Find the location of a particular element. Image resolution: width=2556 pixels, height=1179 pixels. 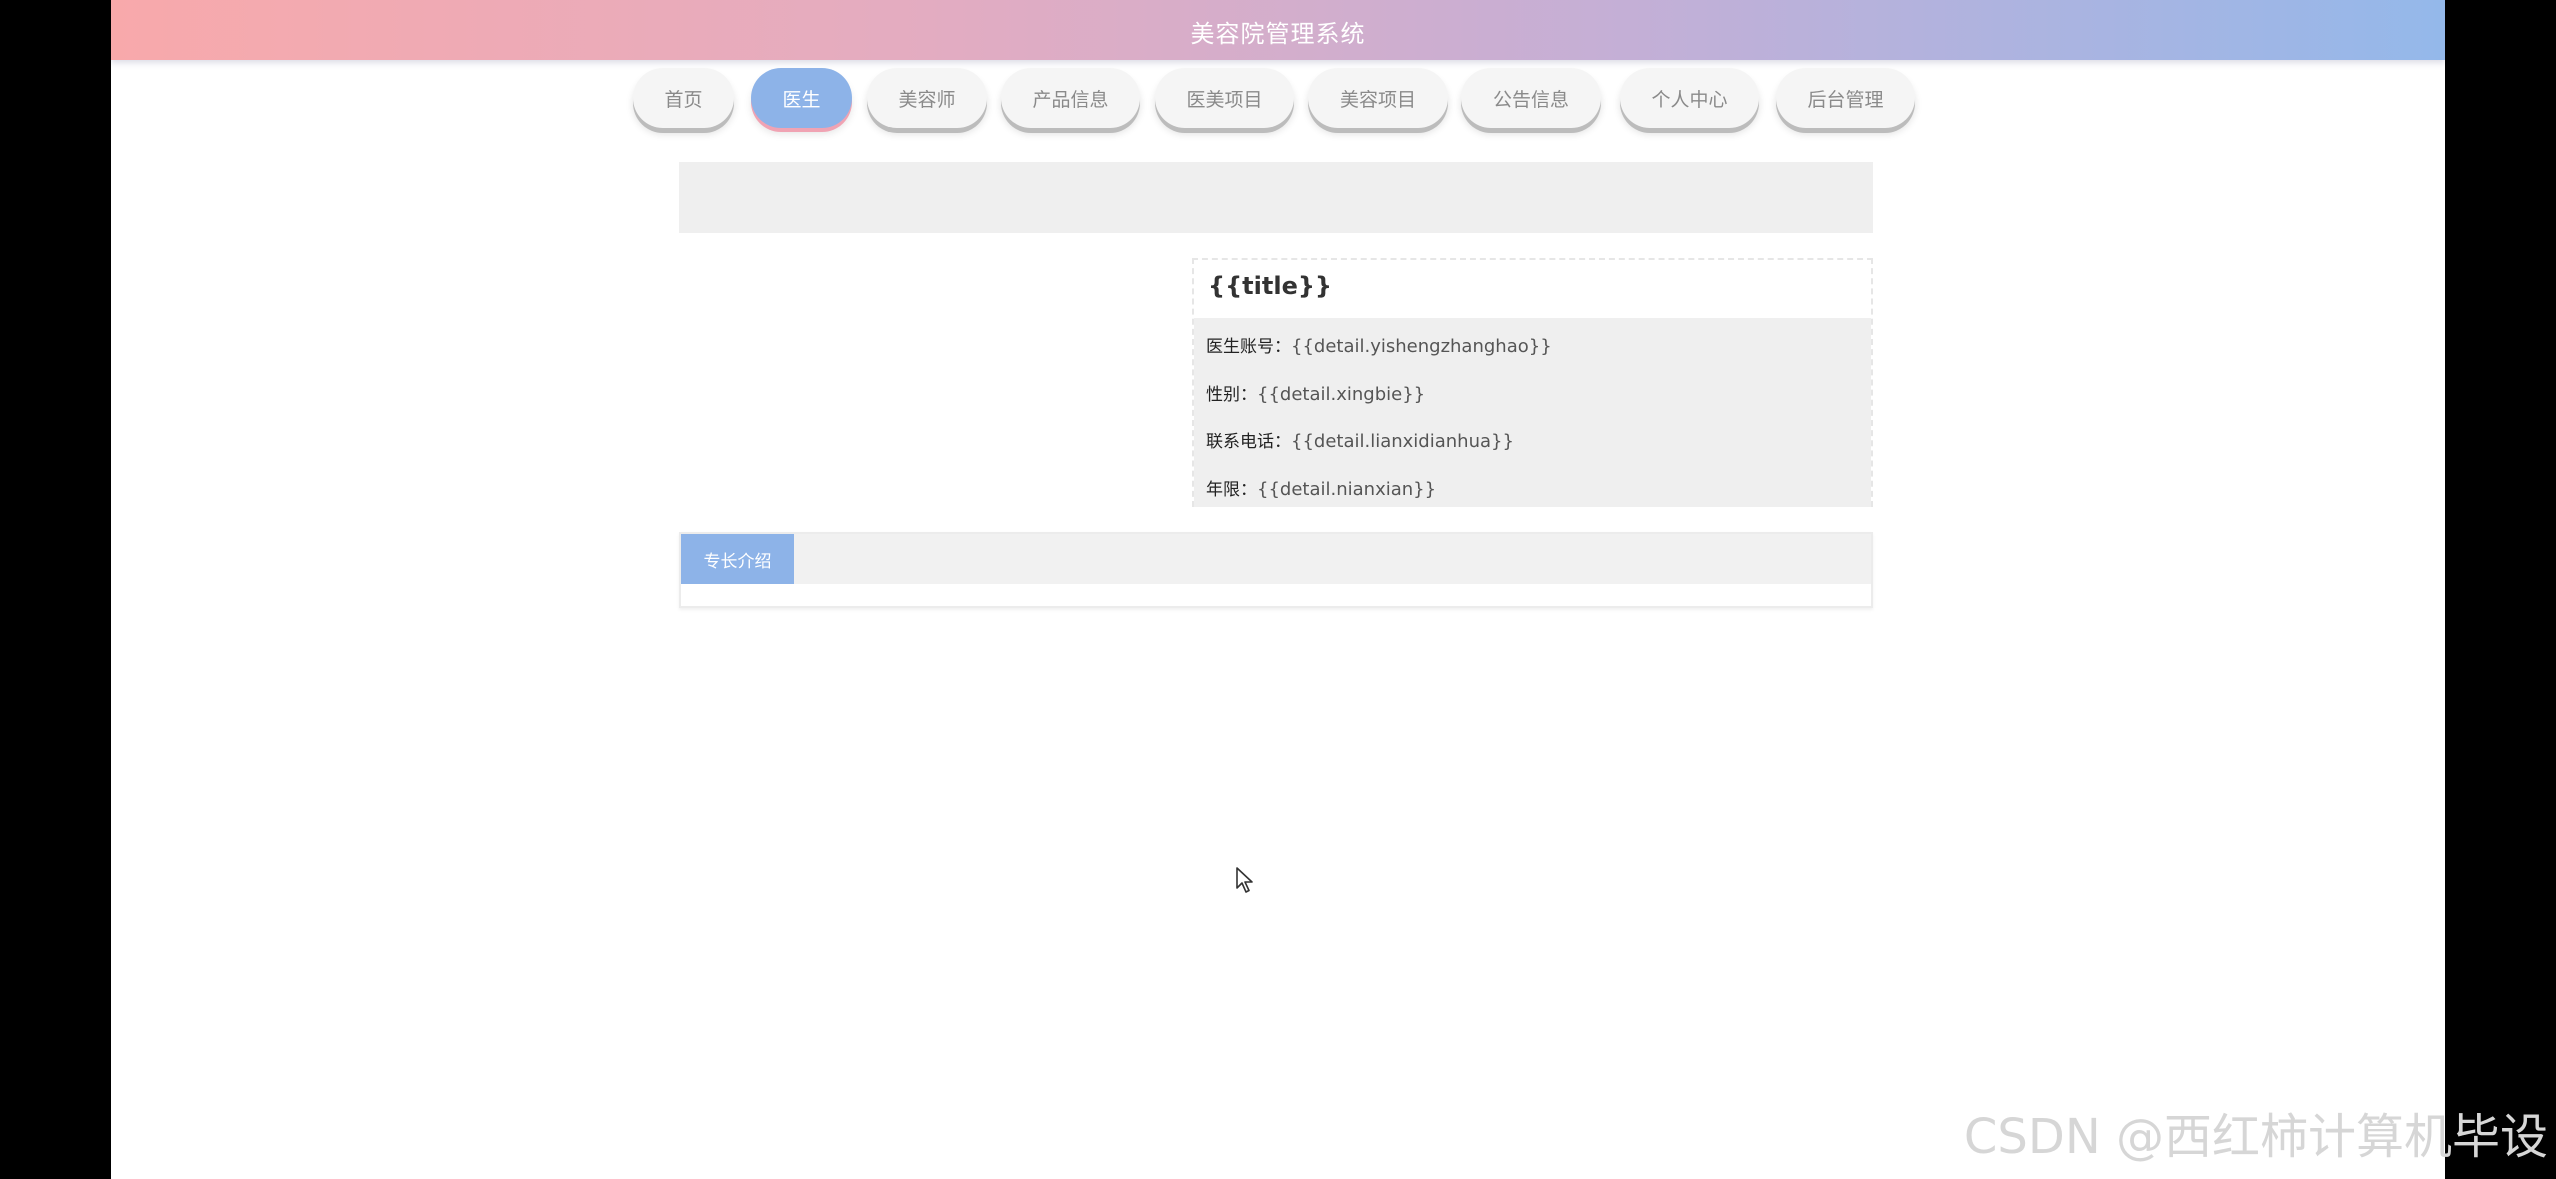

field-phone-label: 联系电话： is located at coordinates (1248, 442).